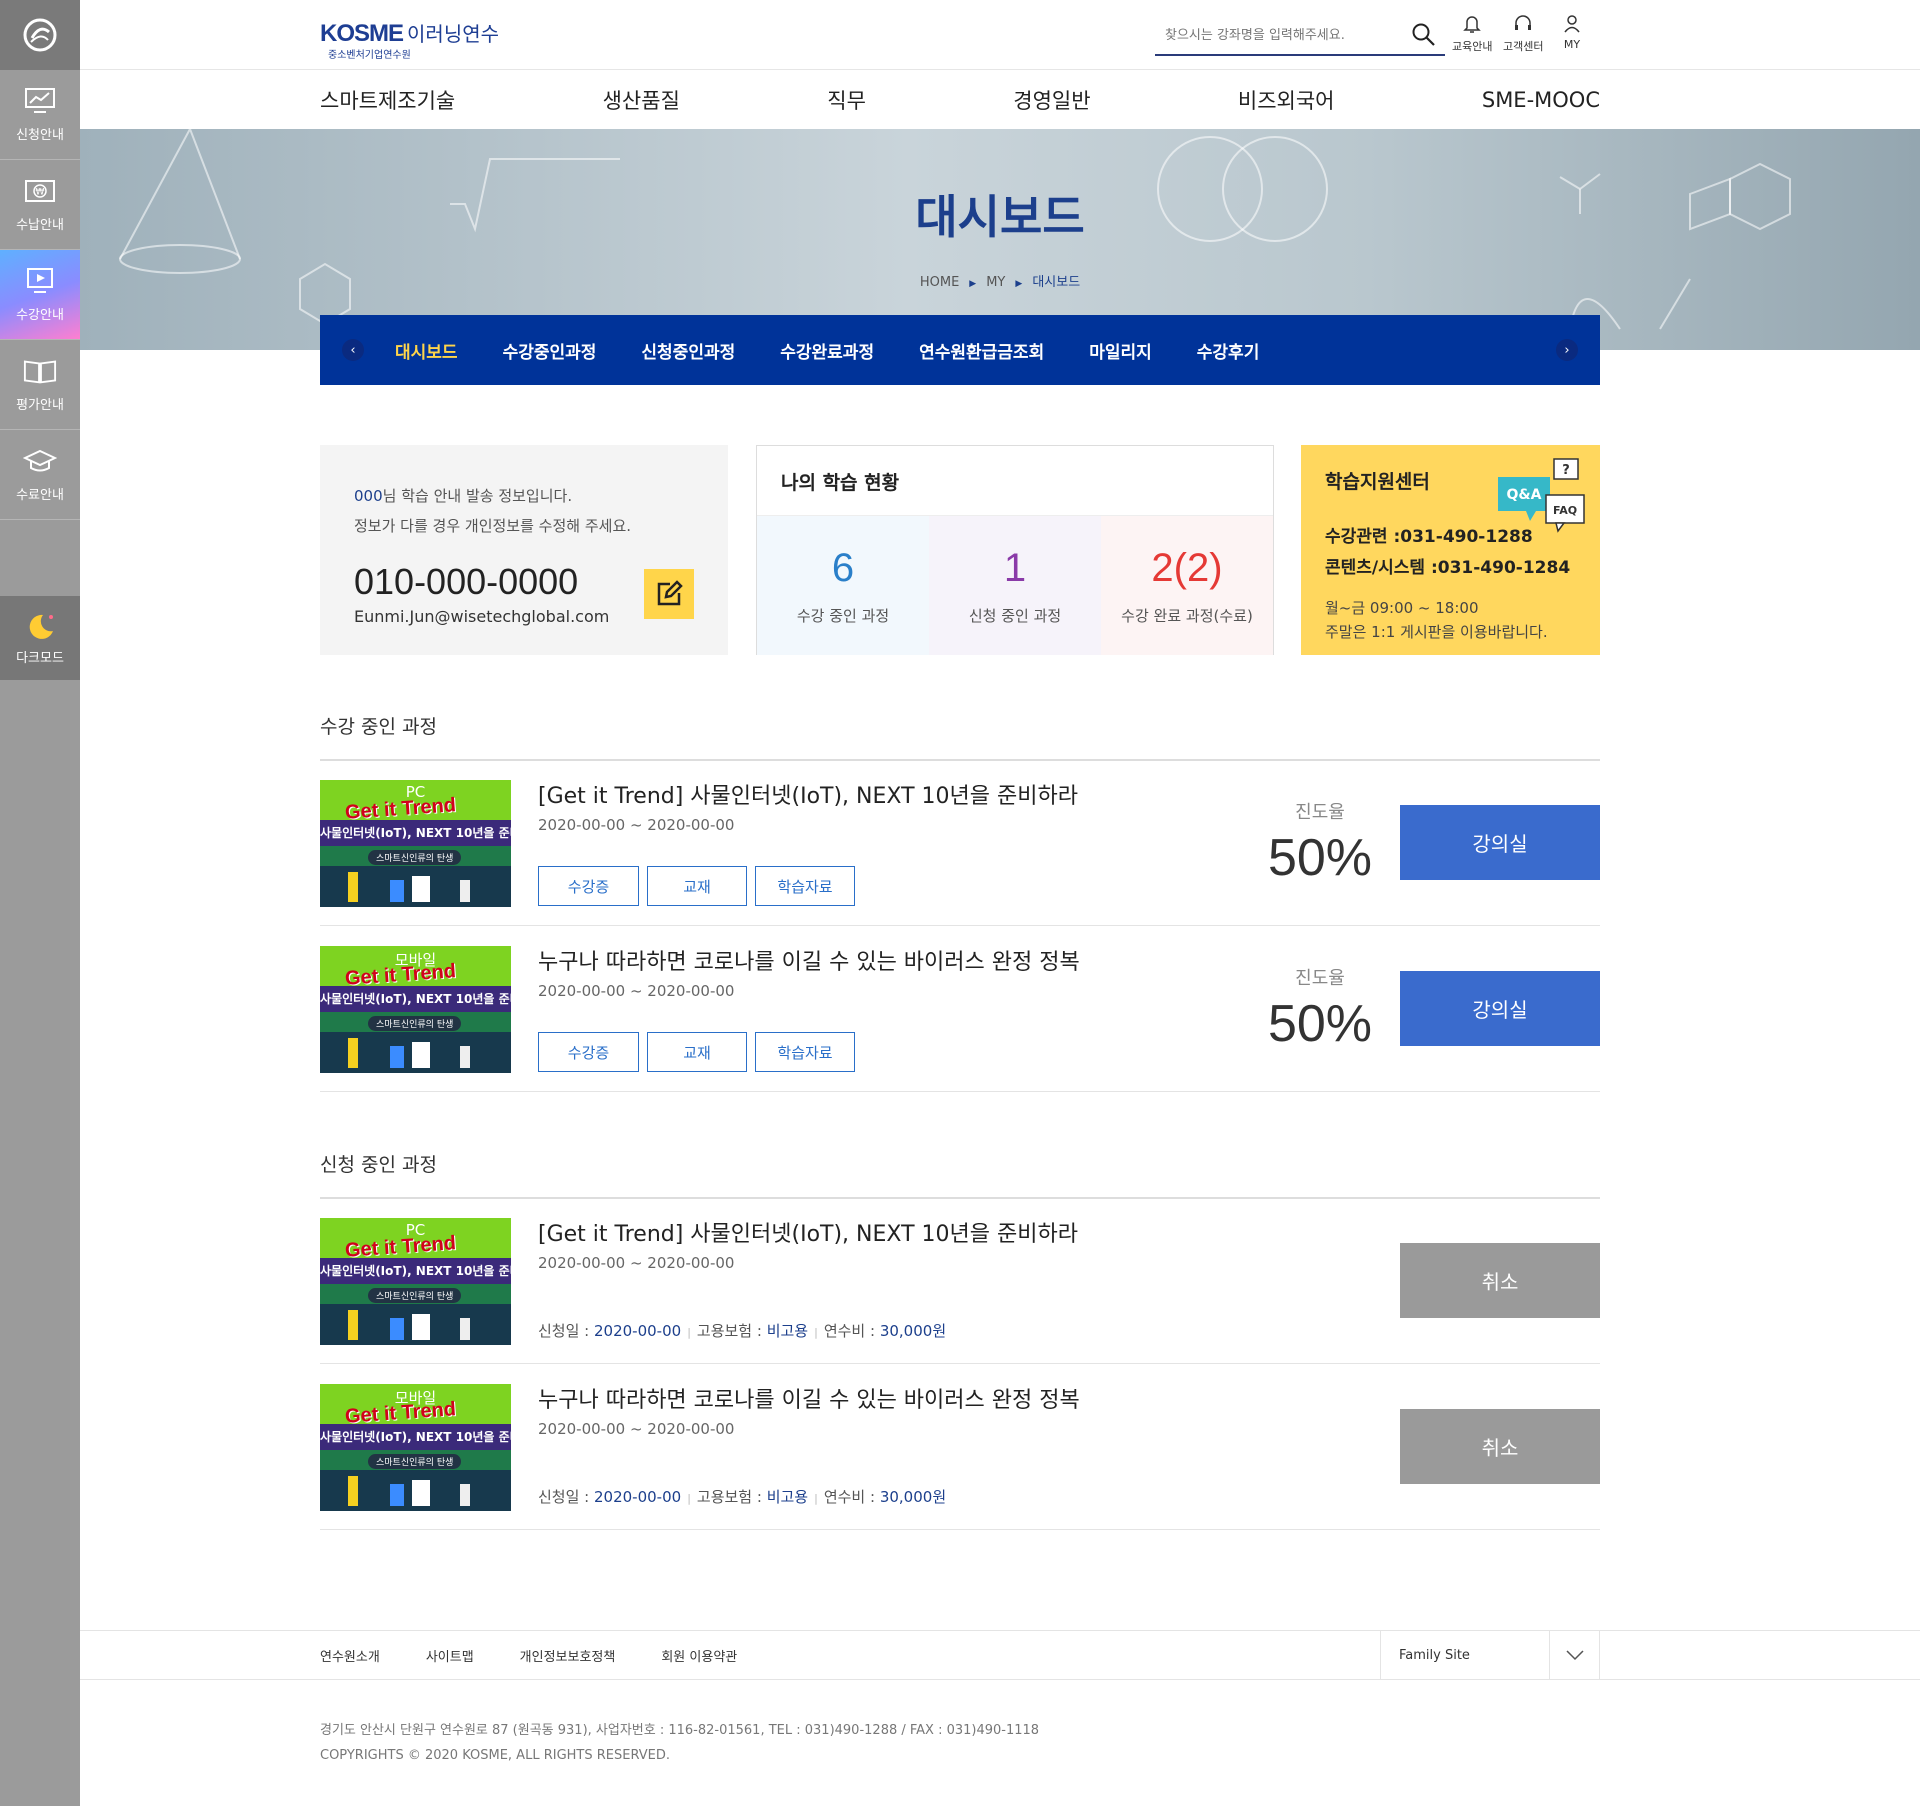  What do you see at coordinates (350, 1655) in the screenshot?
I see `footer-link-about: 연수원소개` at bounding box center [350, 1655].